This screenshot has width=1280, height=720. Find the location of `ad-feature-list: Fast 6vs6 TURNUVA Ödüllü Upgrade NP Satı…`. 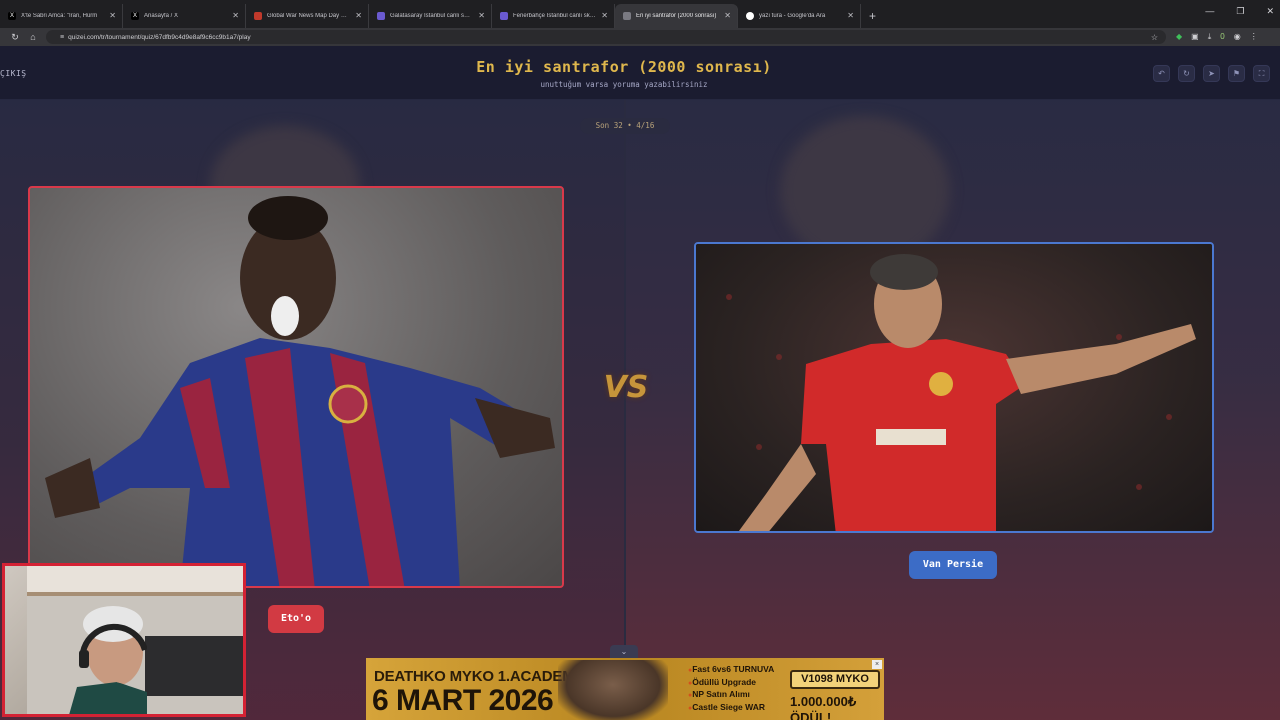

ad-feature-list: Fast 6vs6 TURNUVA Ödüllü Upgrade NP Satı… is located at coordinates (731, 689).